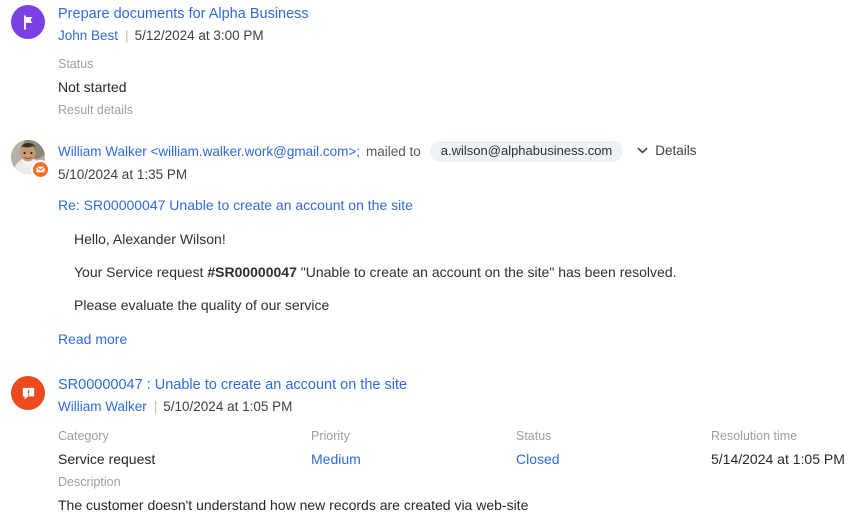 This screenshot has width=858, height=522. Describe the element at coordinates (778, 459) in the screenshot. I see `case-field-resolution-time-value: 5/14/2024 at 1:05 PM` at that location.